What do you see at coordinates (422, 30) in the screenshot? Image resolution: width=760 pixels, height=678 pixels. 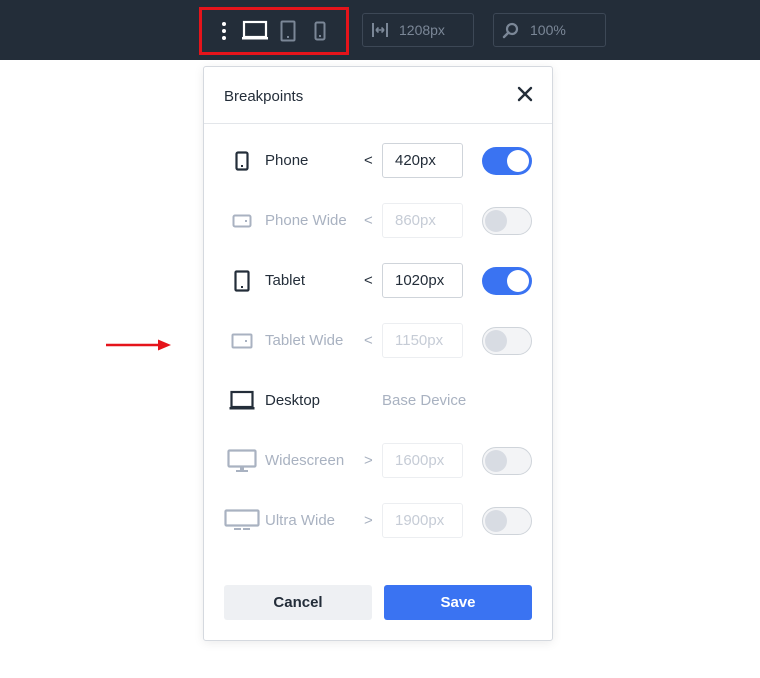 I see `canvas-width-value: 1208px` at bounding box center [422, 30].